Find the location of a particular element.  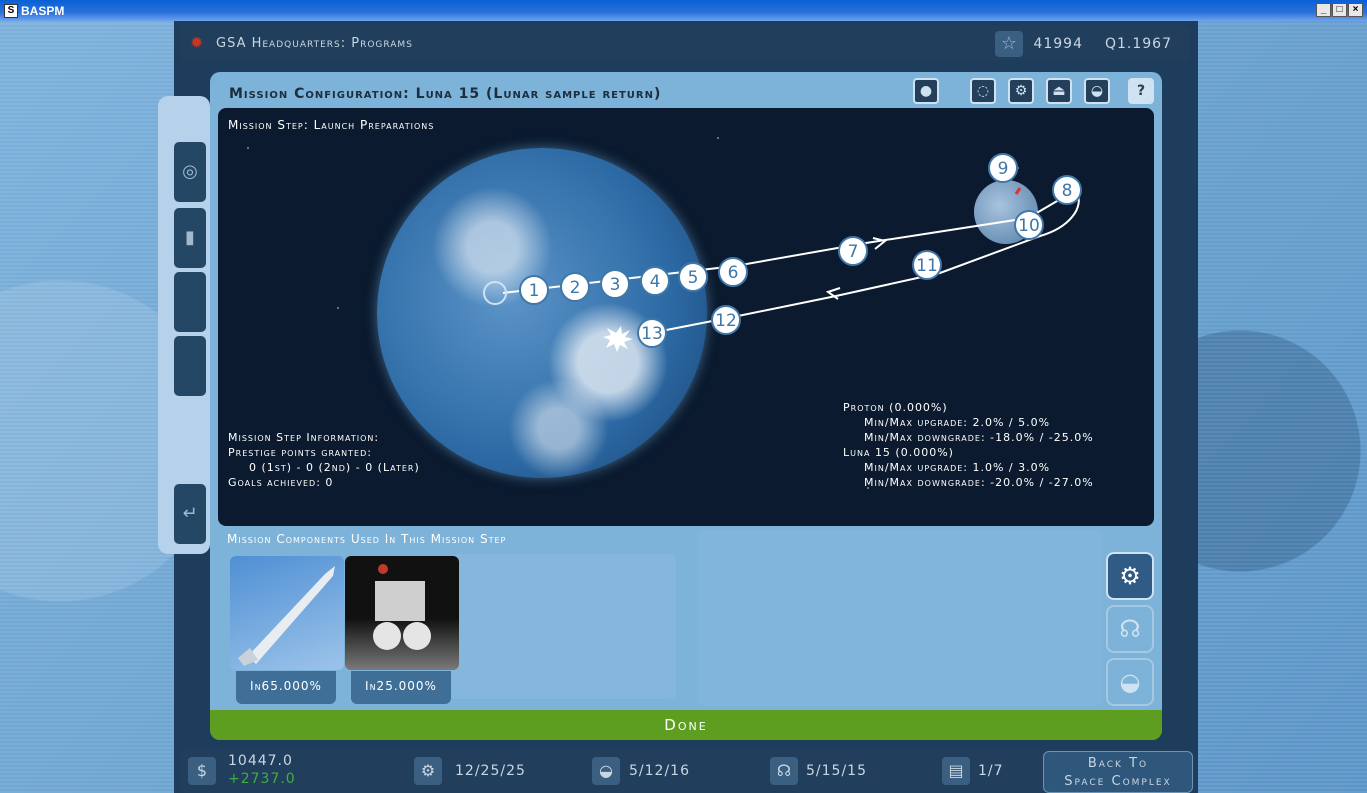

step-node-3: 3 is located at coordinates (615, 284).